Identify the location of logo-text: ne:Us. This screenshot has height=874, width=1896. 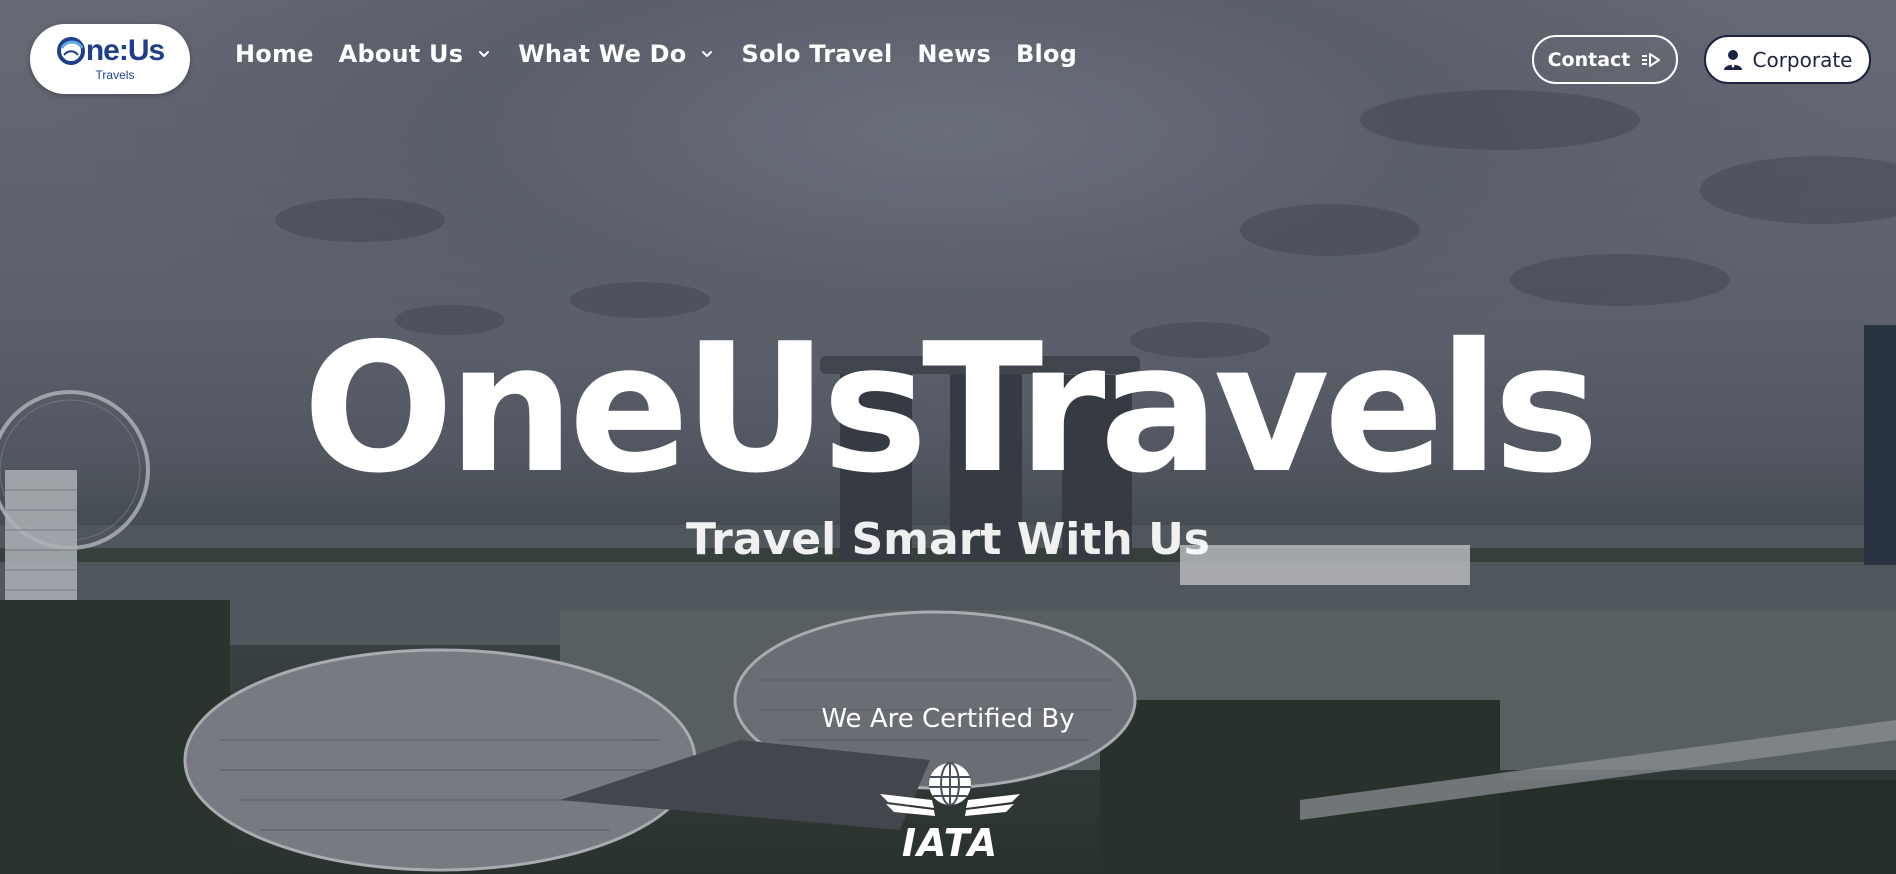
(125, 50).